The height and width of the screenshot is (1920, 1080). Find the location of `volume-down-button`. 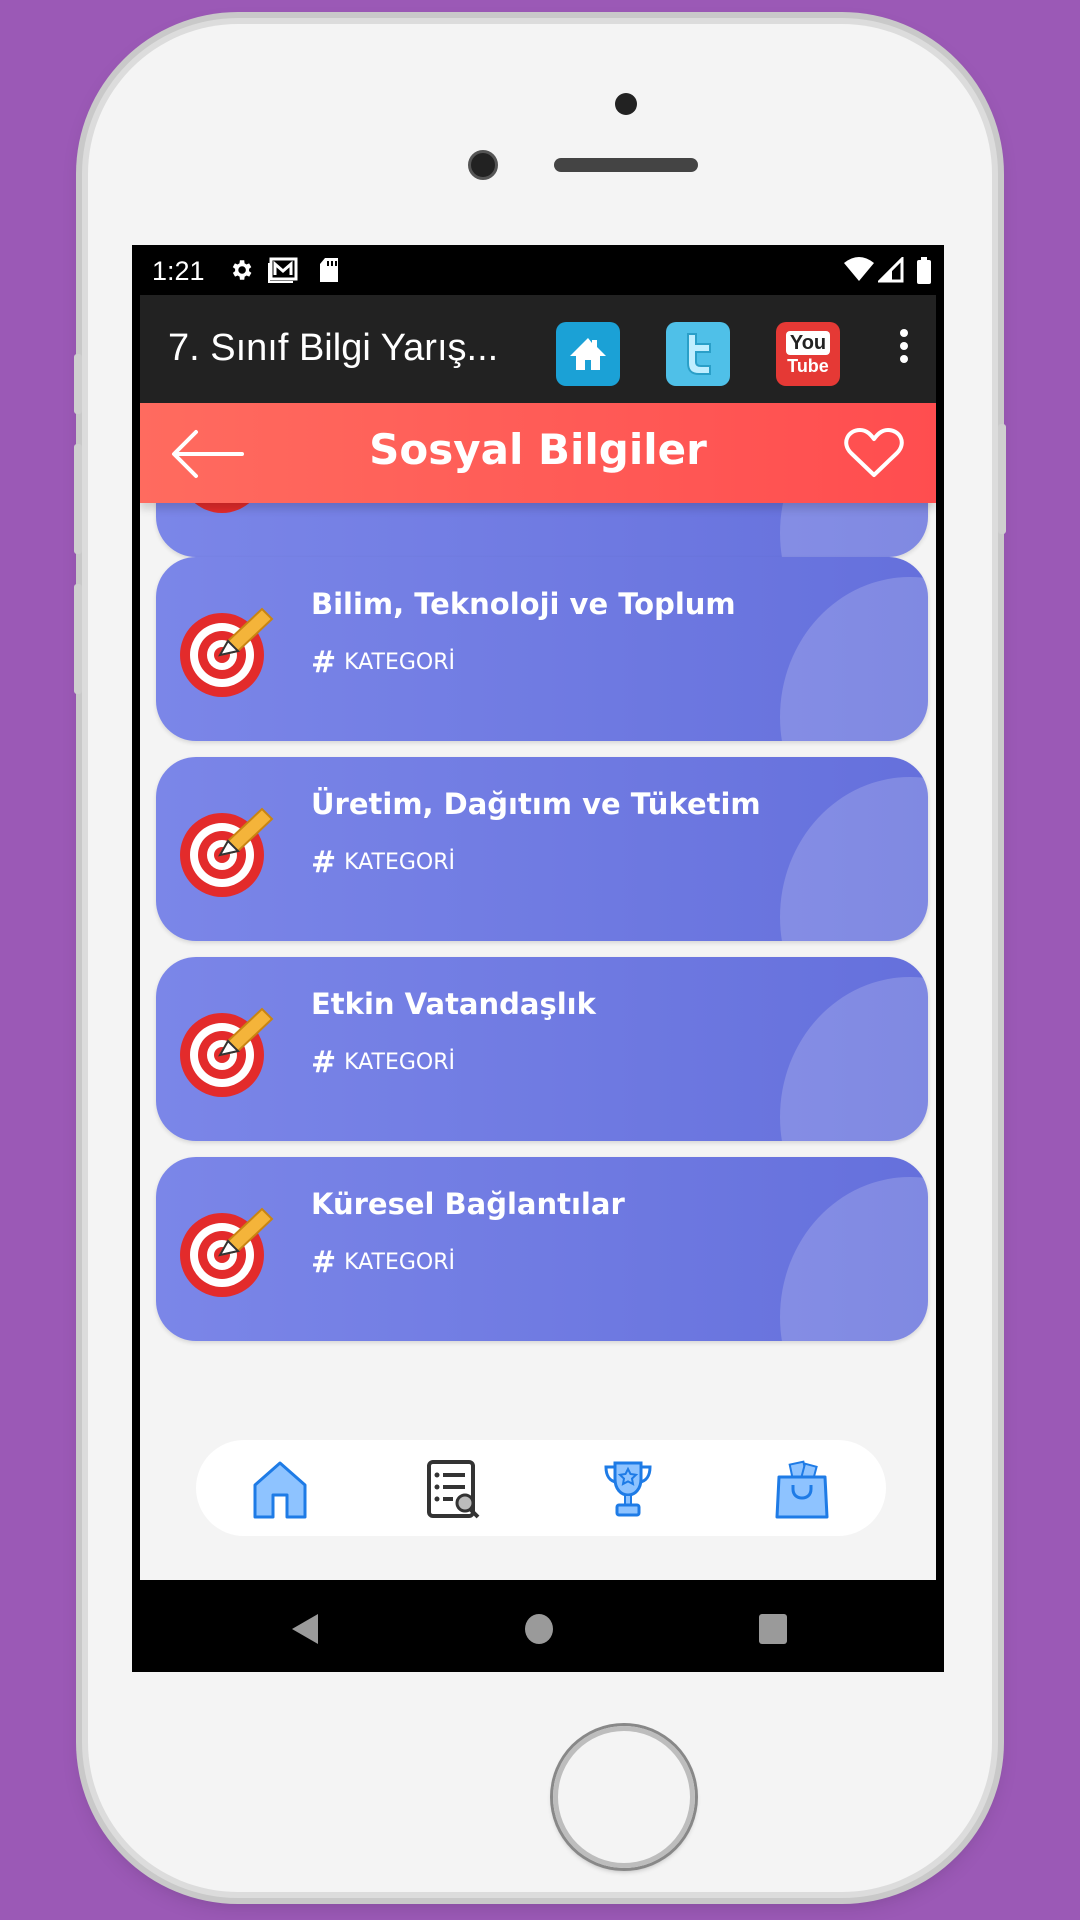

volume-down-button is located at coordinates (78, 639).